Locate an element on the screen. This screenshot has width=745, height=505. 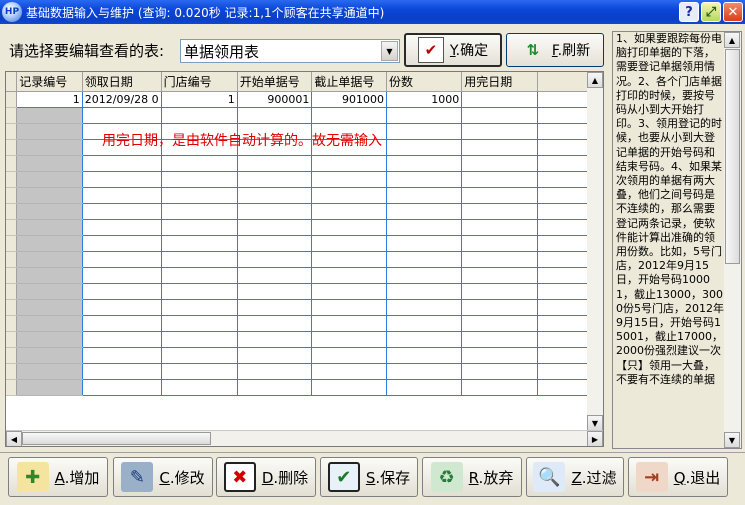
help-icon: ? is located at coordinates (689, 12).